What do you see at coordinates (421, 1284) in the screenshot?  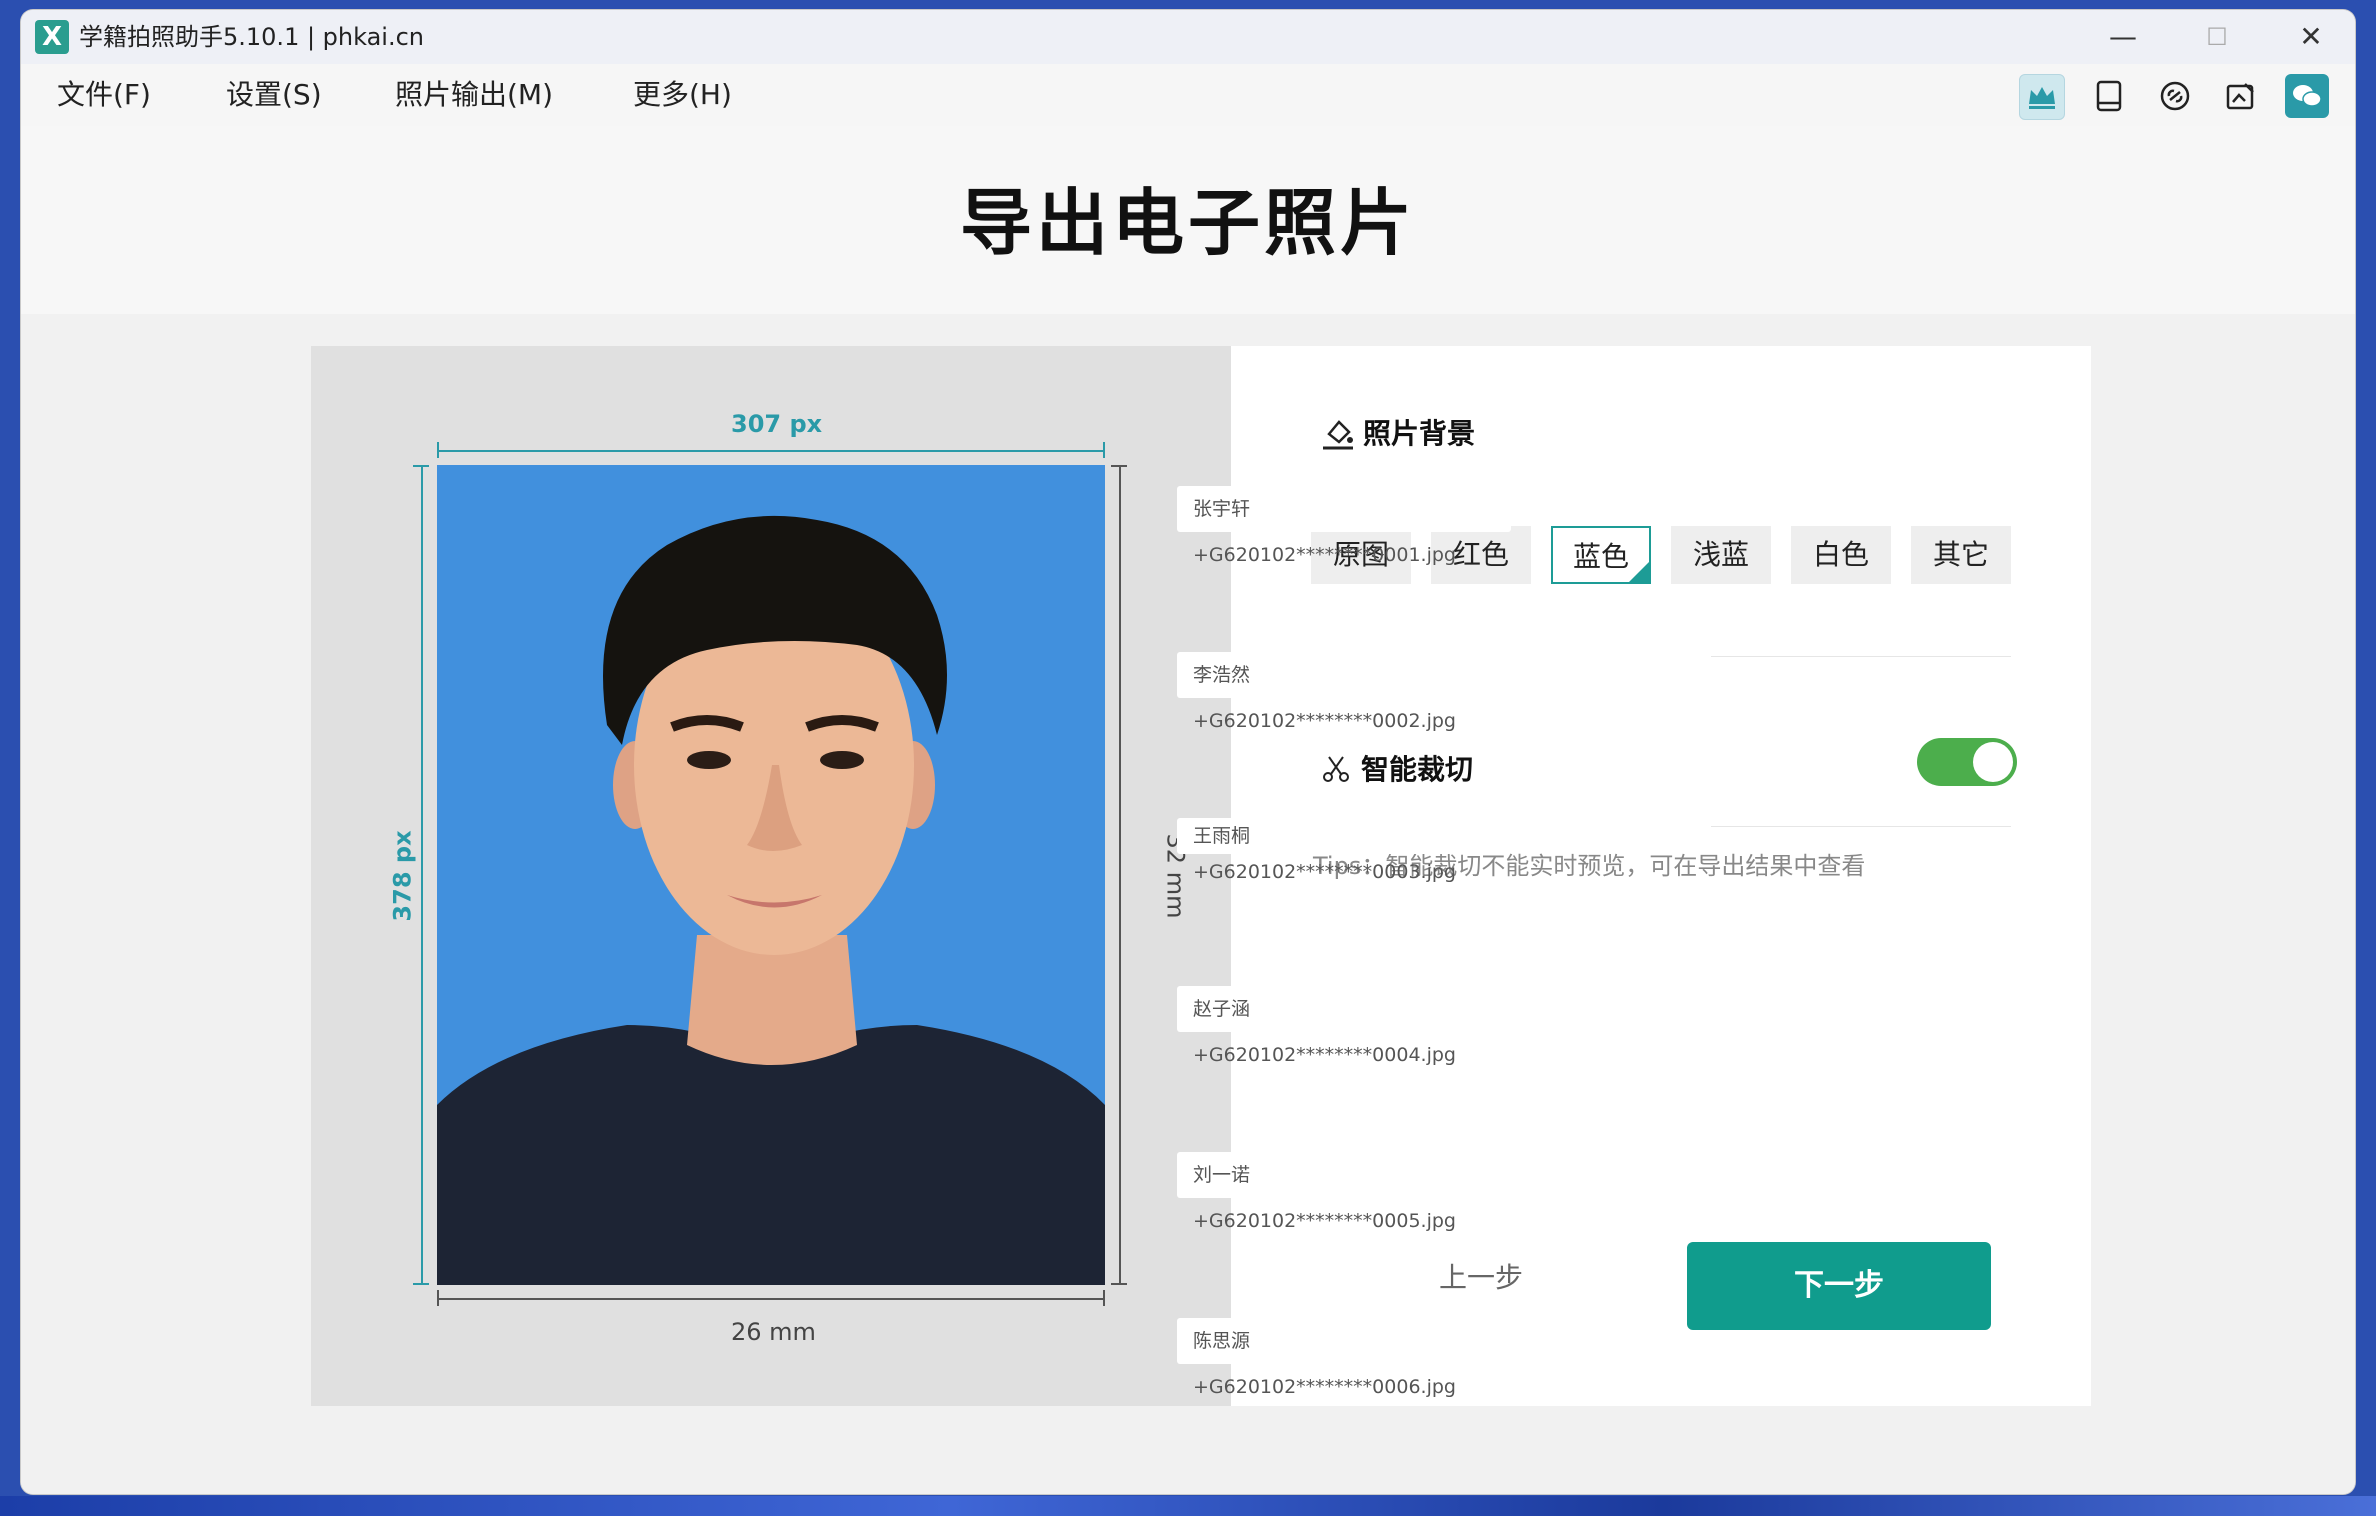 I see `height-dimension-tick-bottom` at bounding box center [421, 1284].